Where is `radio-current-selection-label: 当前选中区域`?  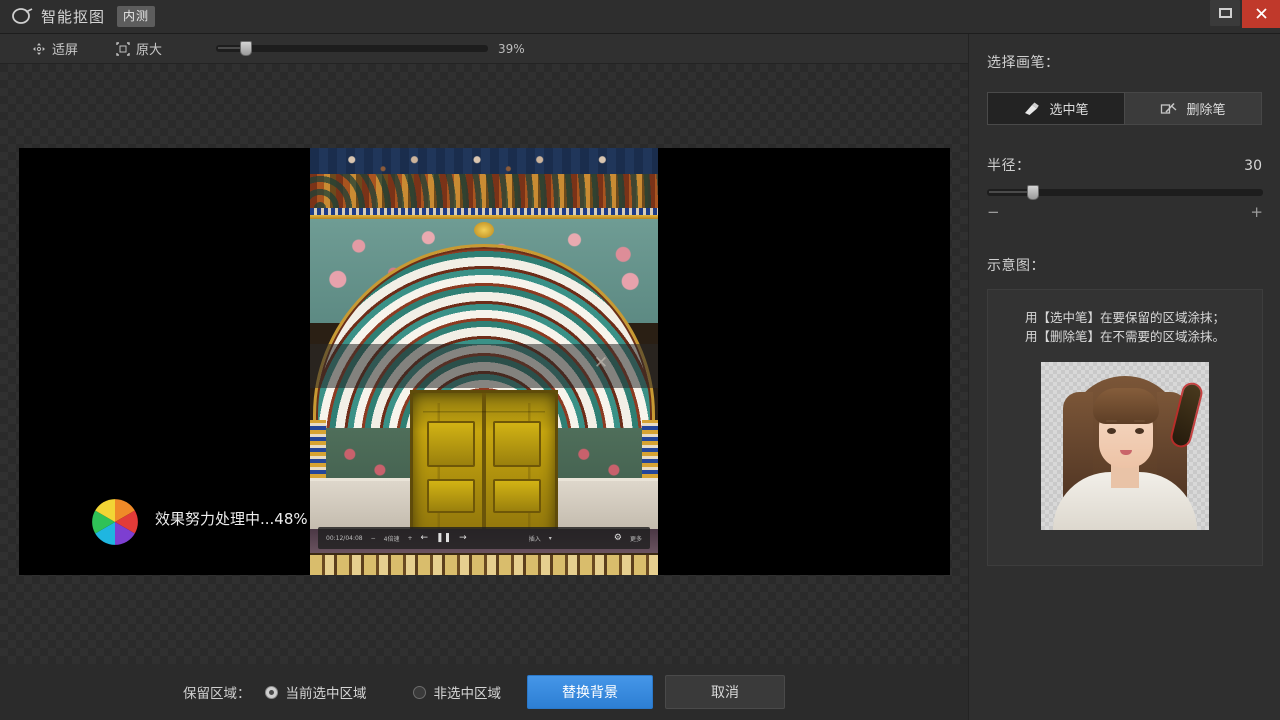
radio-current-selection-label: 当前选中区域 is located at coordinates (326, 694).